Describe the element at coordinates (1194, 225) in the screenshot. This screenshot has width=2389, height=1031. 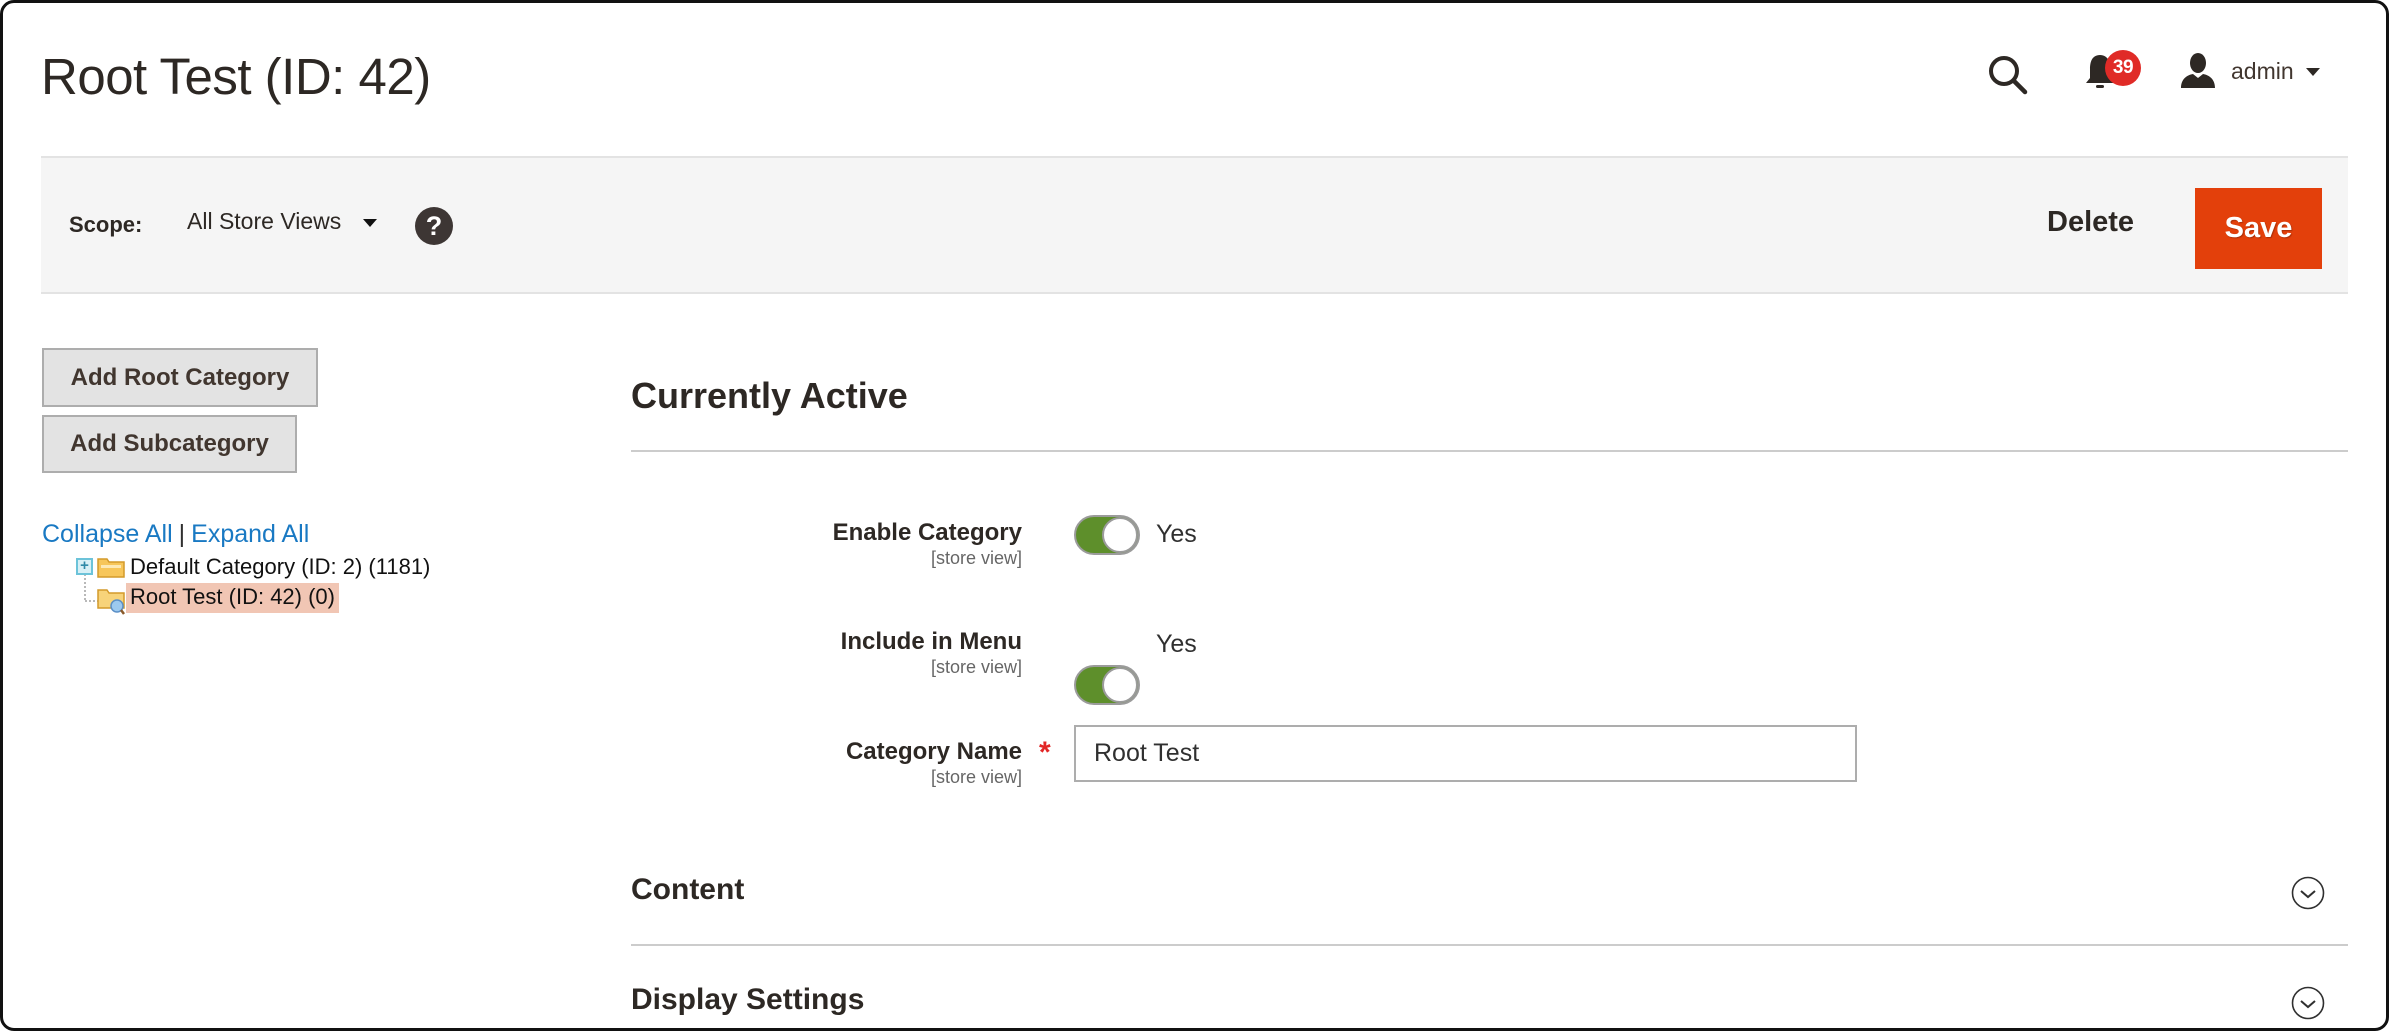
I see `page-actions-bar: Scope: All Store Views ? Delete Save` at that location.